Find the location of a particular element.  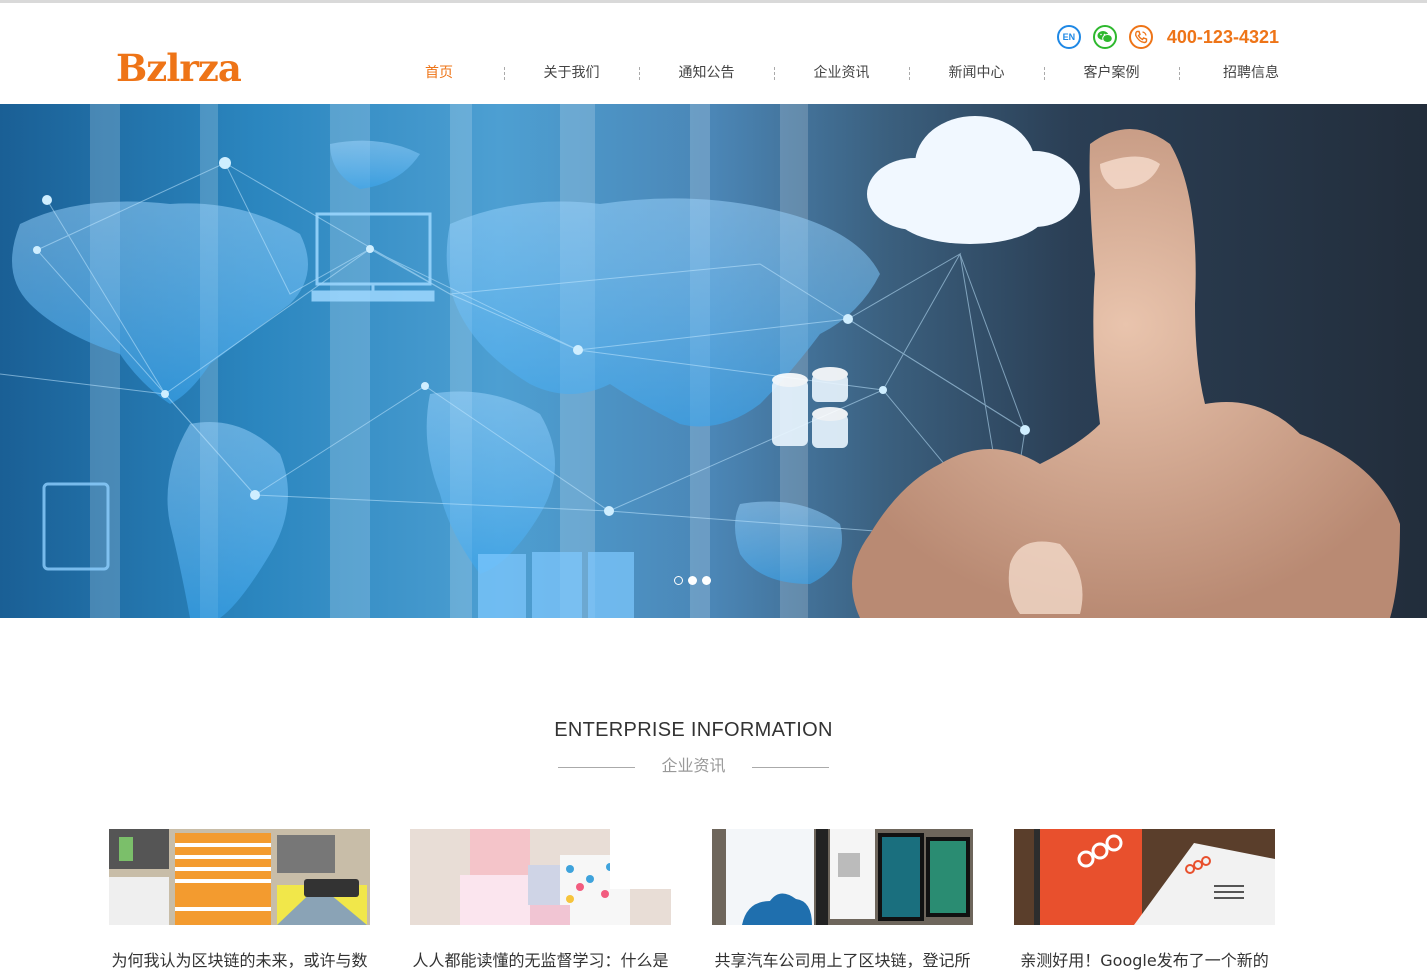

nav-item-home: 首页 is located at coordinates (439, 73).